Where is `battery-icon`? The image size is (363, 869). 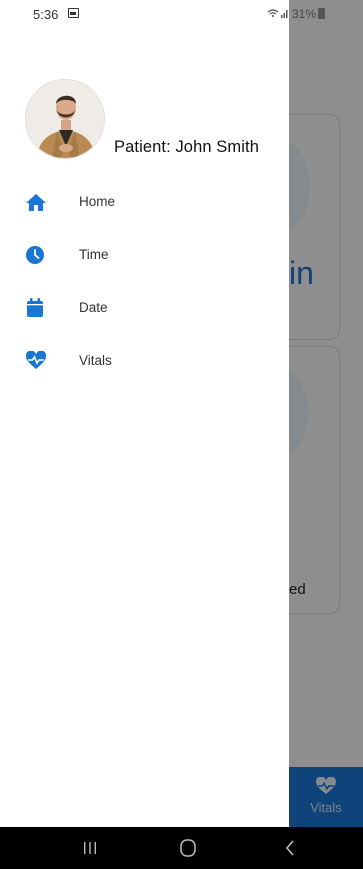
battery-icon is located at coordinates (321, 13).